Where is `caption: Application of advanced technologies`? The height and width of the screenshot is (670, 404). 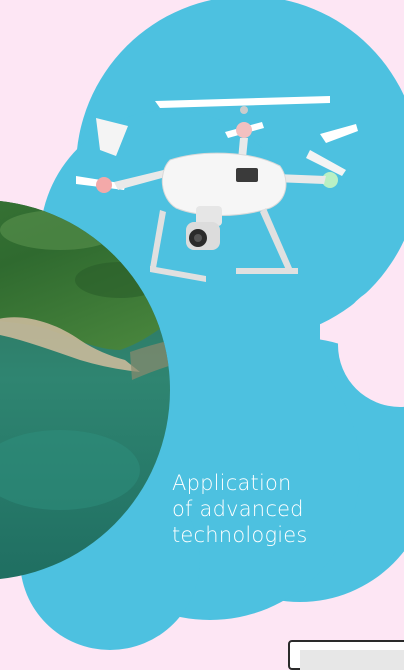 caption: Application of advanced technologies is located at coordinates (240, 509).